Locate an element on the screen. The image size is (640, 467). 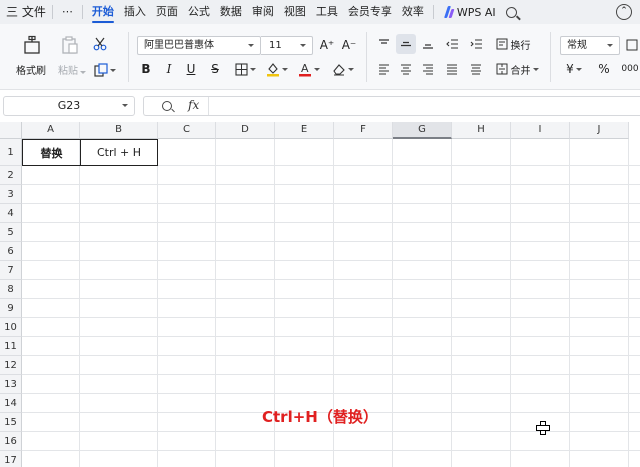
row-header-5: 5 is located at coordinates (11, 232).